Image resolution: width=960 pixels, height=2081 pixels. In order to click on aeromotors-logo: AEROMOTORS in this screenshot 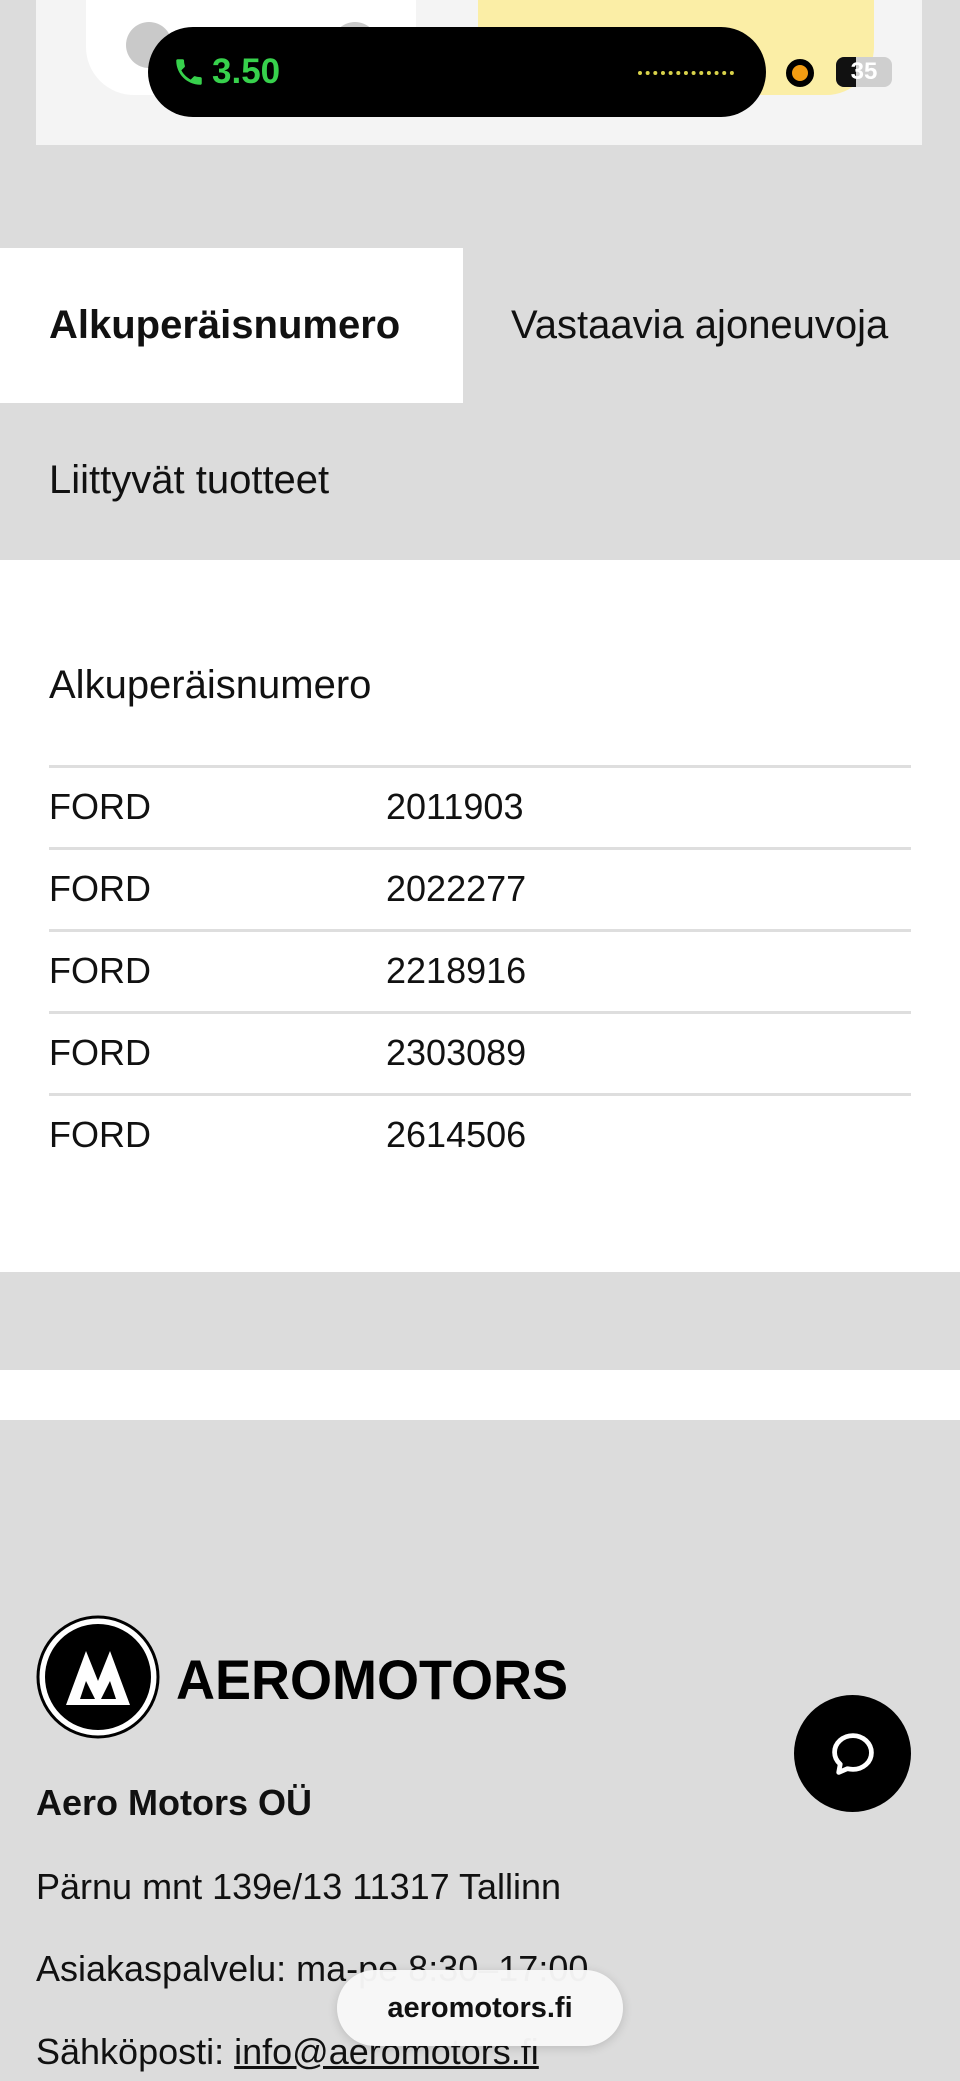, I will do `click(306, 1677)`.